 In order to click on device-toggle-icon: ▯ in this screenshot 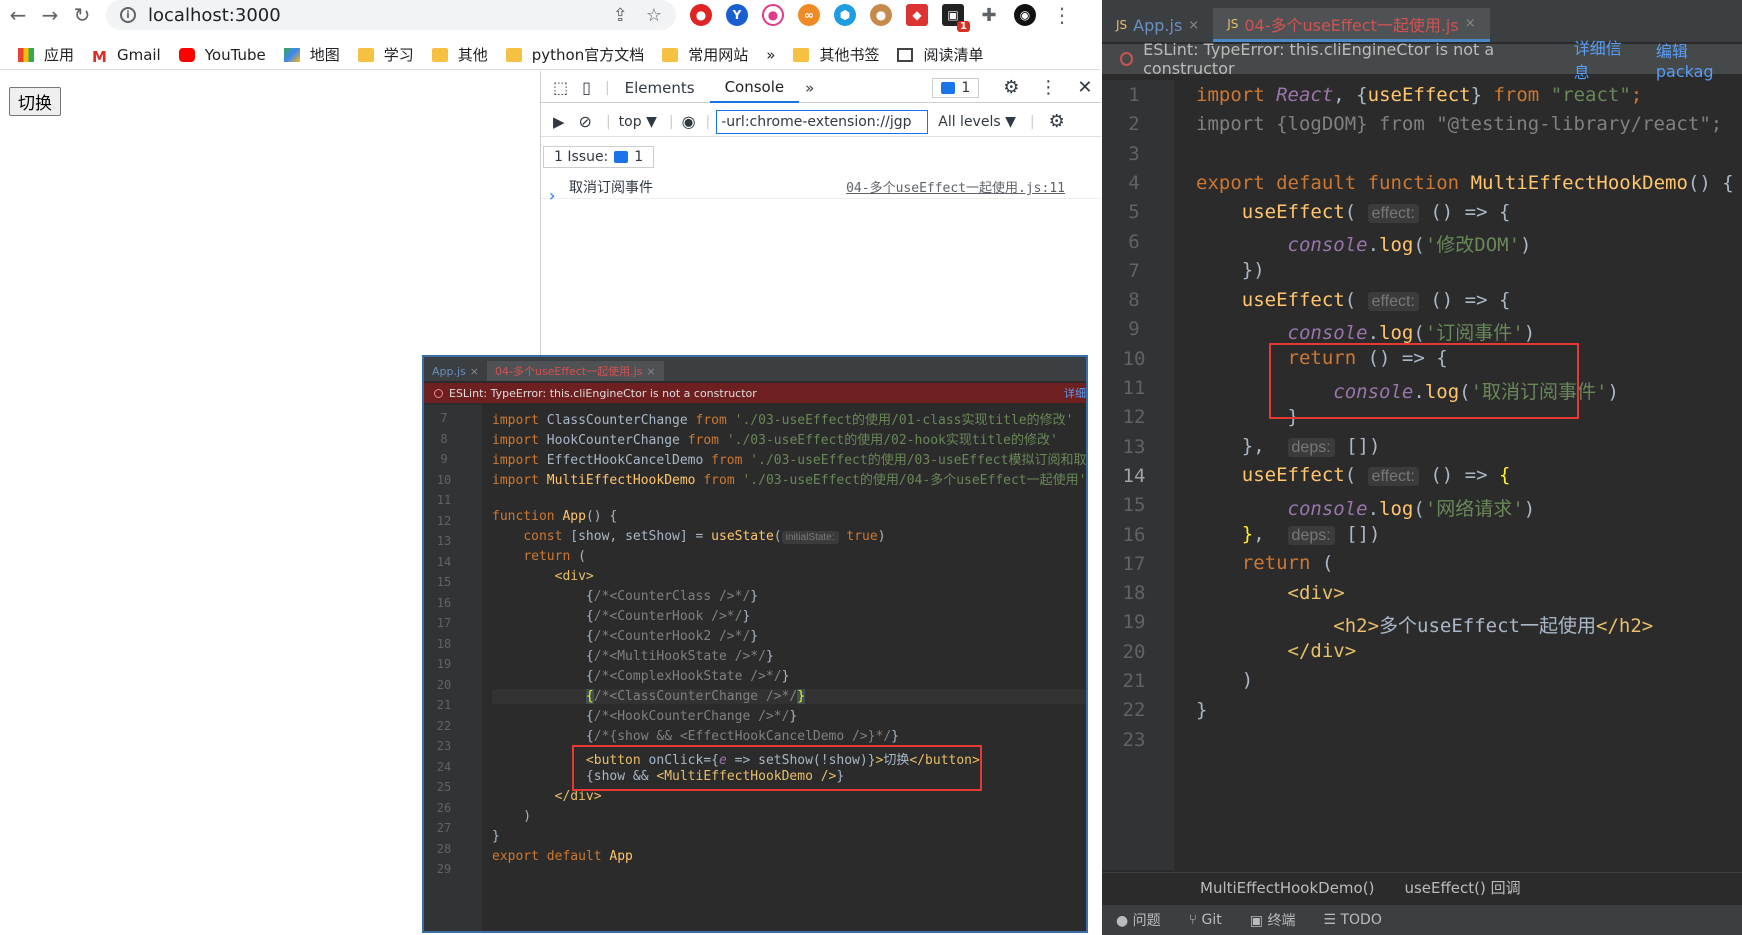, I will do `click(586, 87)`.